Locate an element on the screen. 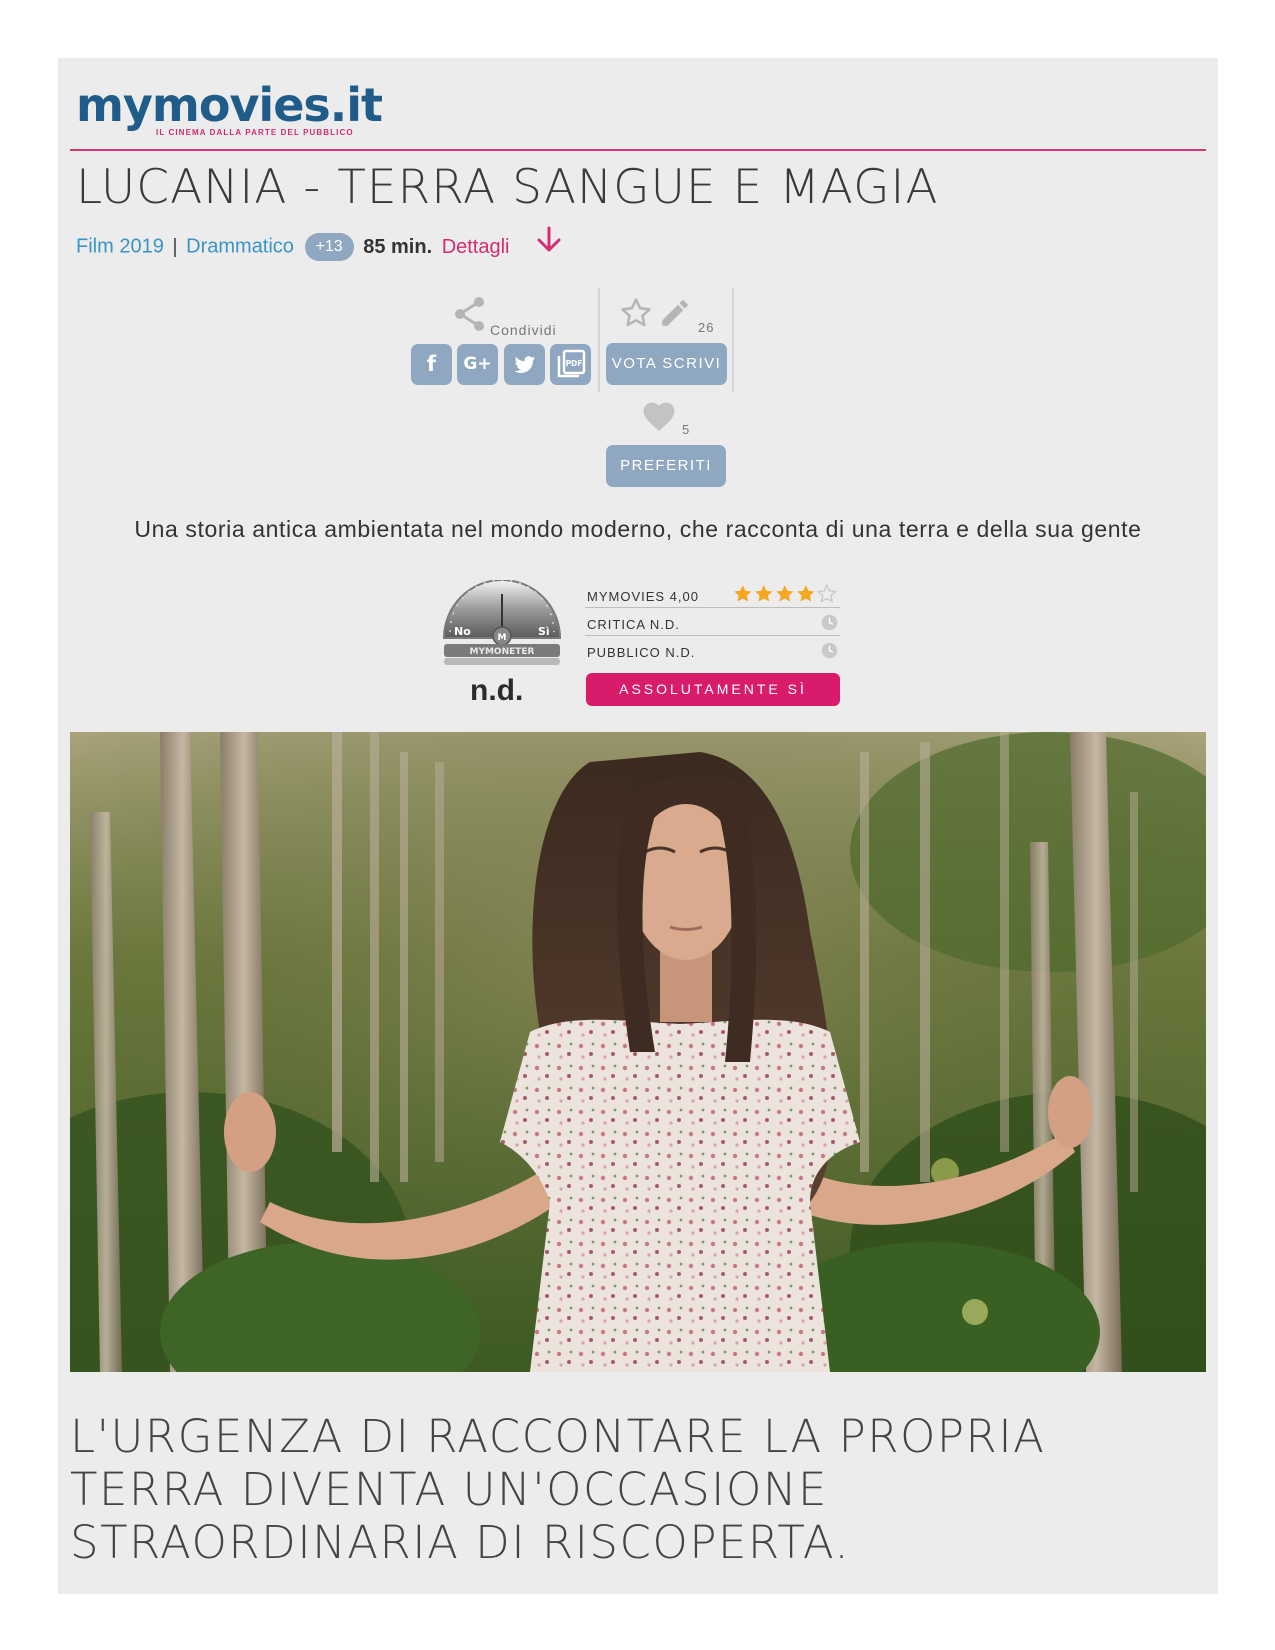 The width and height of the screenshot is (1275, 1650). share-label: Condividi is located at coordinates (523, 330).